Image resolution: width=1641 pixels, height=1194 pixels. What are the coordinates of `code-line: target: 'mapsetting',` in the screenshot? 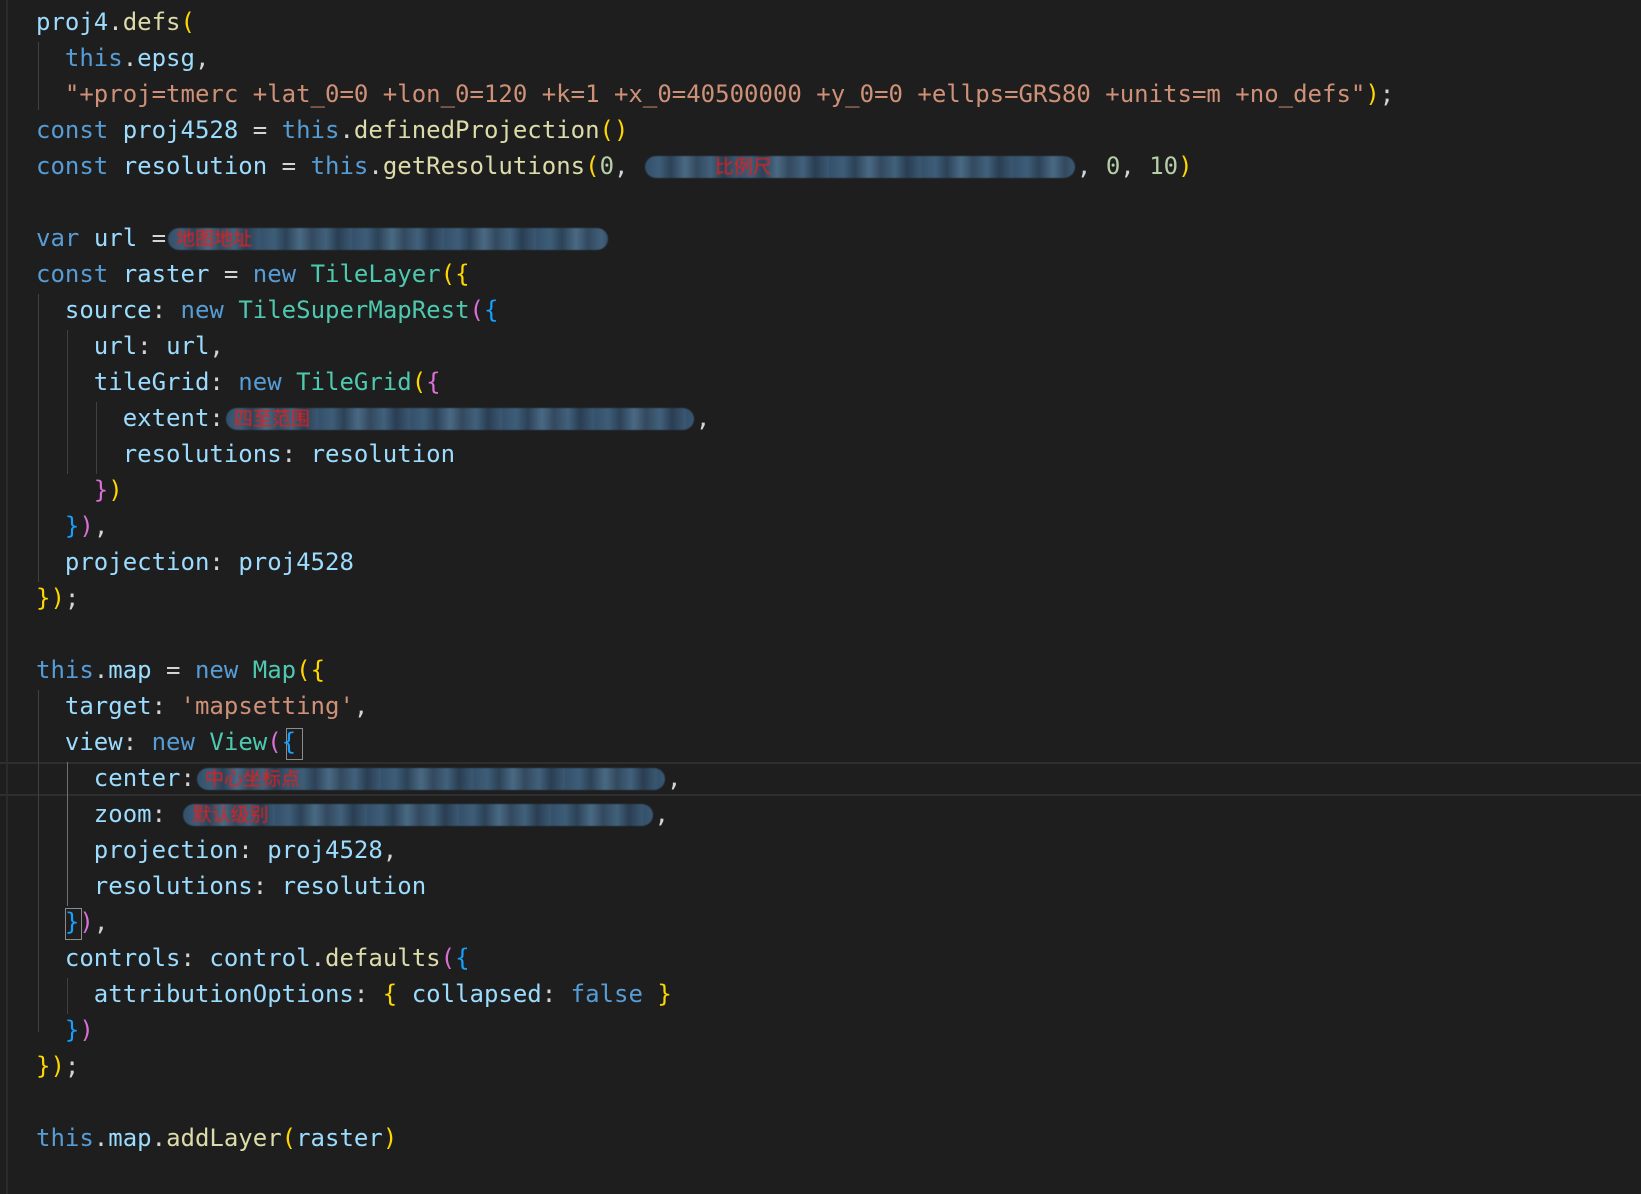 It's located at (216, 706).